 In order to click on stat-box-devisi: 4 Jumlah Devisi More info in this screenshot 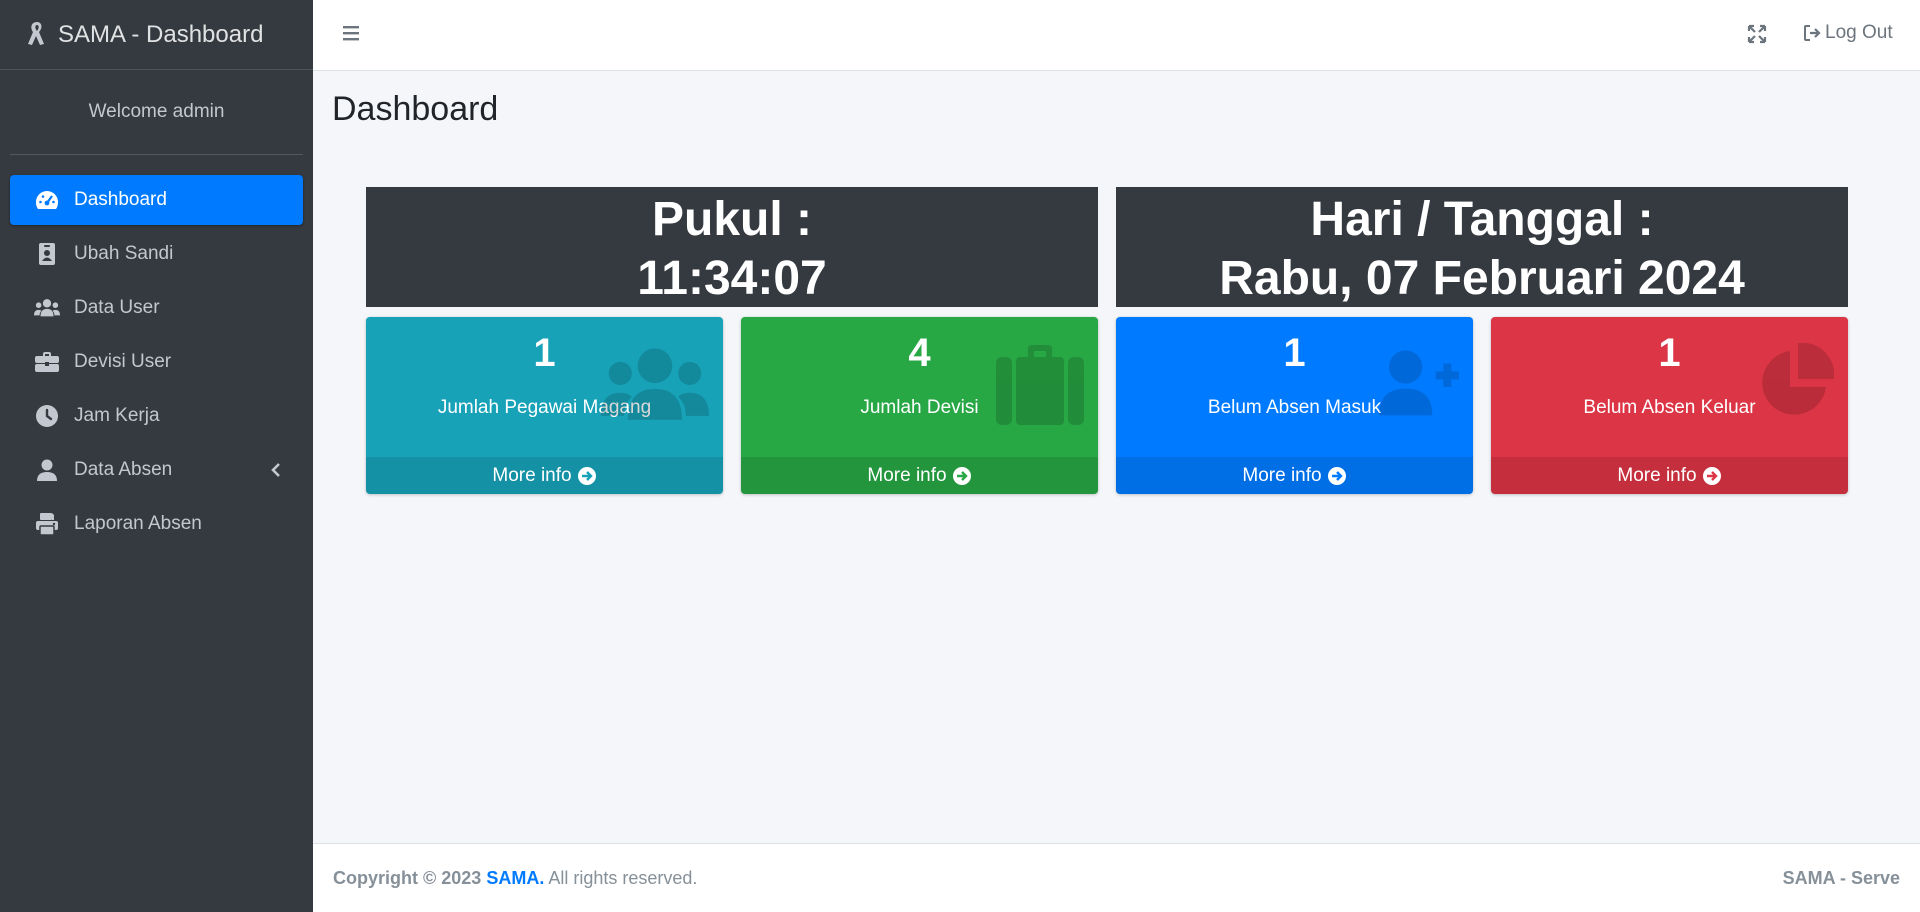, I will do `click(919, 405)`.